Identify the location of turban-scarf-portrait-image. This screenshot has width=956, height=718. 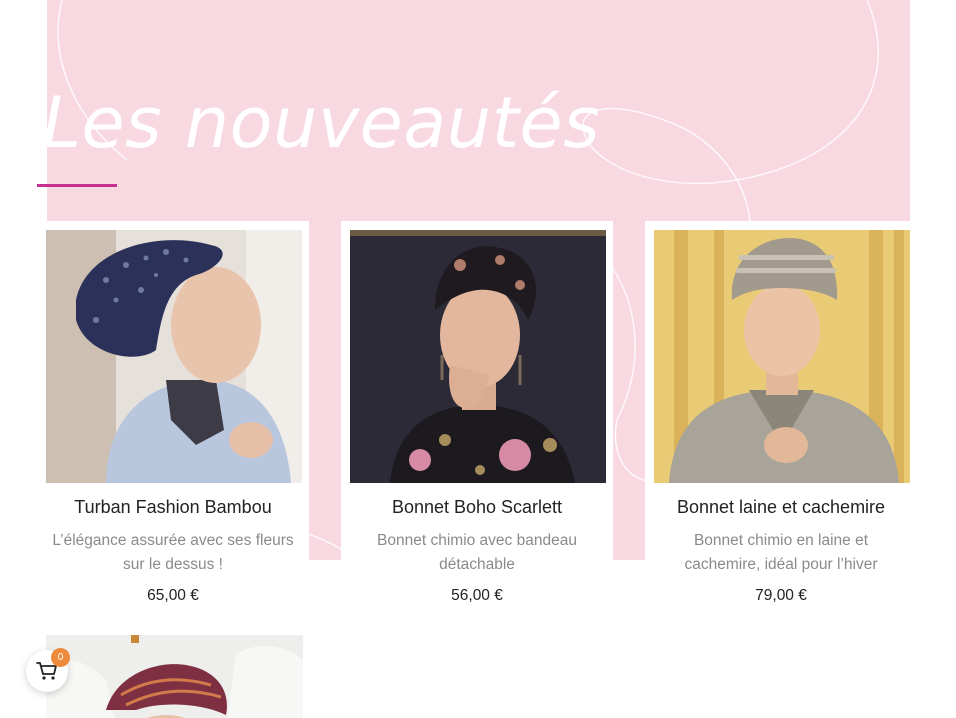
(174, 676).